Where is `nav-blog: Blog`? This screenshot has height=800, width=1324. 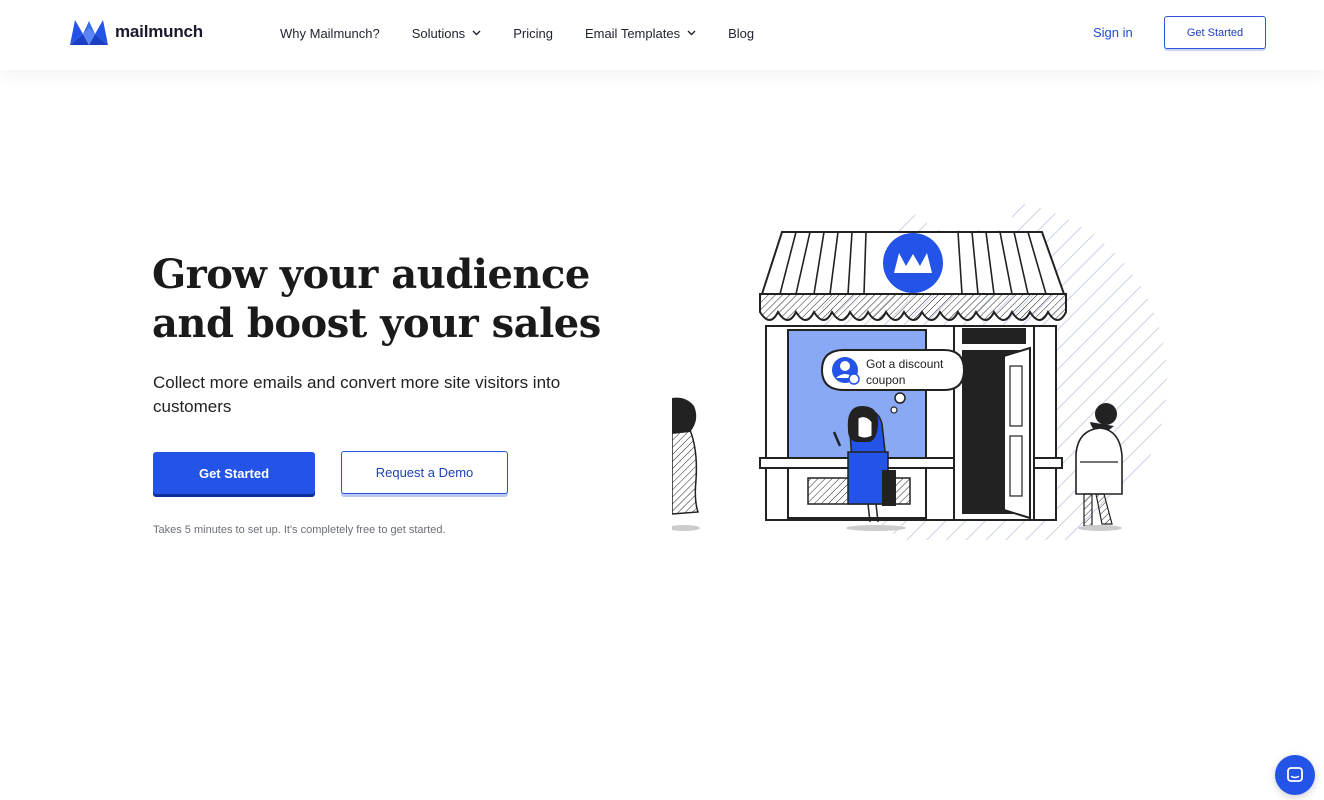
nav-blog: Blog is located at coordinates (741, 33).